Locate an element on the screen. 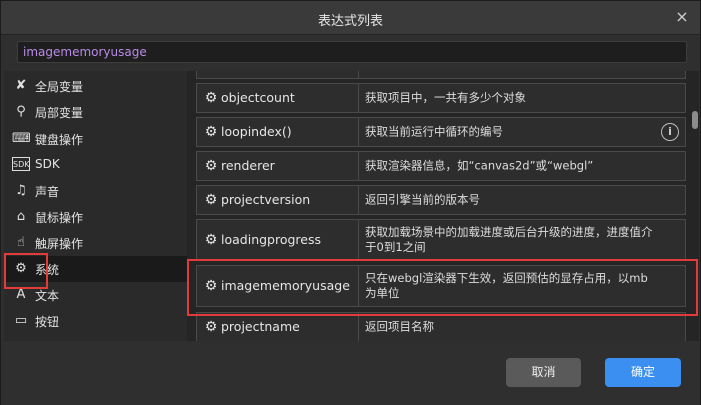 This screenshot has width=701, height=405. expression-name-cell: ⚙ loopindex() is located at coordinates (278, 132).